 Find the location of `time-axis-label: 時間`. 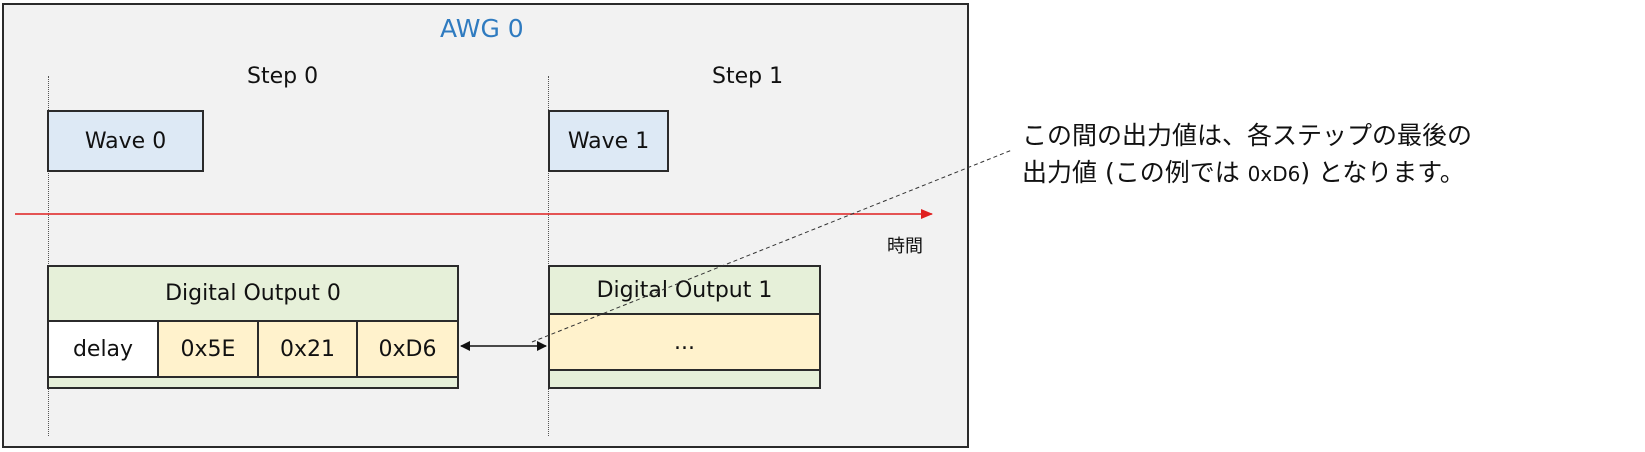

time-axis-label: 時間 is located at coordinates (905, 246).